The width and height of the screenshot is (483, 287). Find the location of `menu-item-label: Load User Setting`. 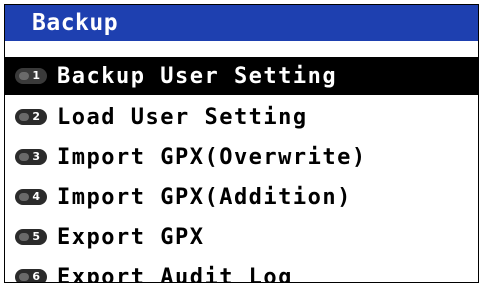

menu-item-label: Load User Setting is located at coordinates (182, 117).